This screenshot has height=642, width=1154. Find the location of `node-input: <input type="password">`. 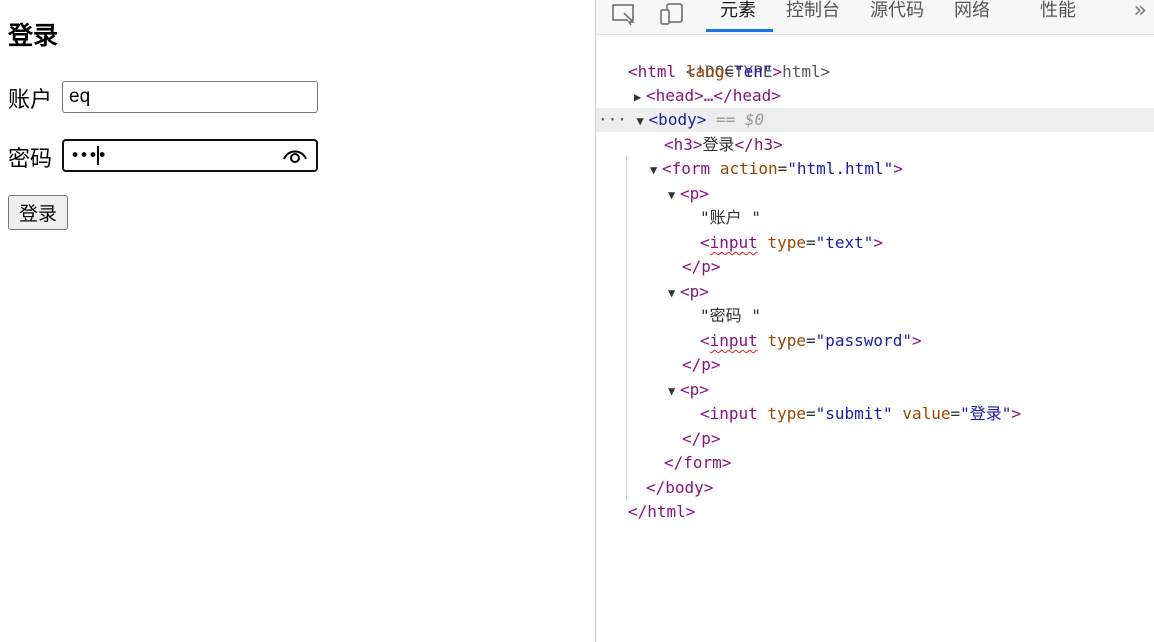

node-input: <input type="password"> is located at coordinates (811, 341).